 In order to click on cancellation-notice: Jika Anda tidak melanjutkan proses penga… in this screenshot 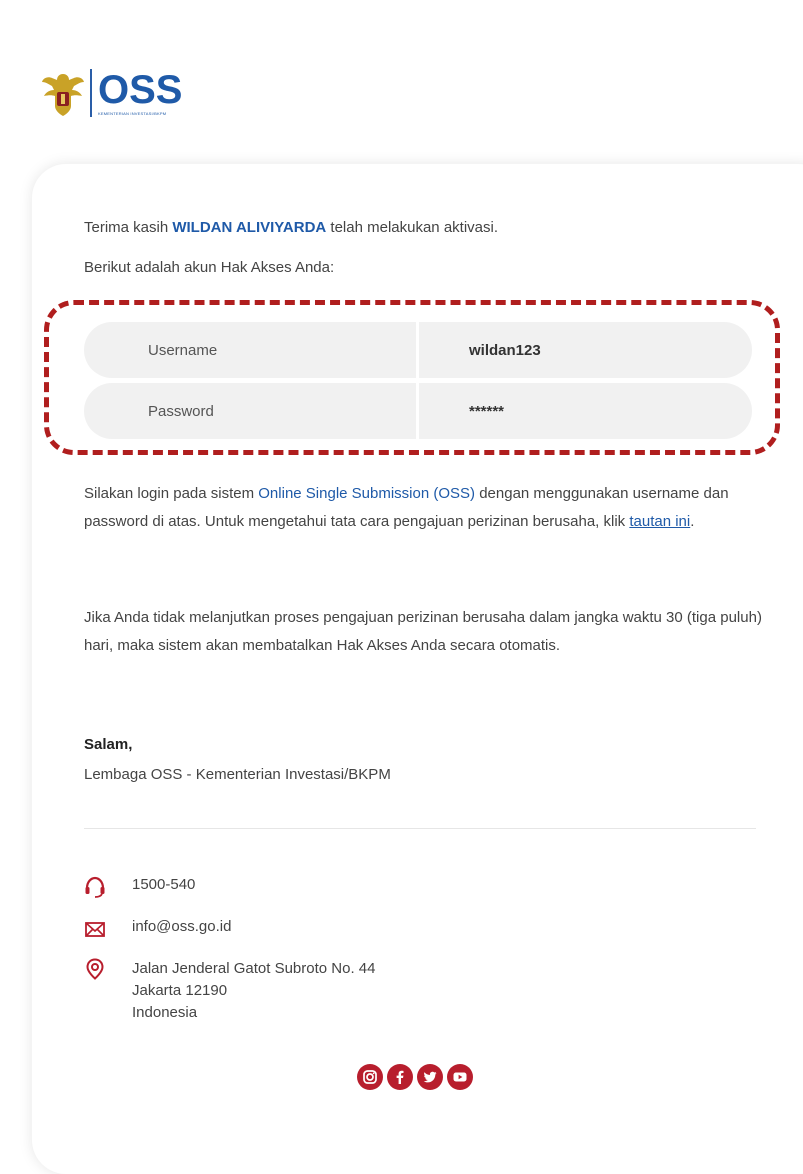, I will do `click(423, 631)`.